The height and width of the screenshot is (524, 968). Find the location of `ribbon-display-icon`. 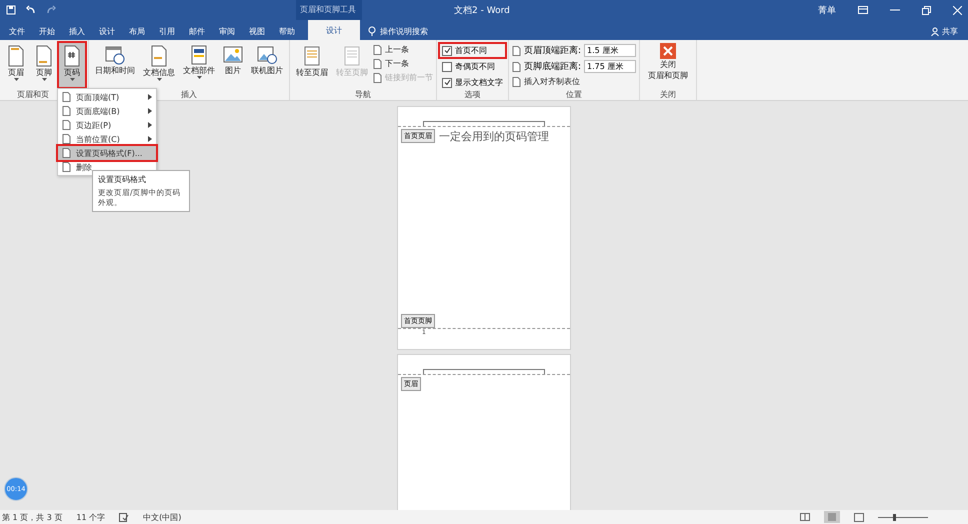

ribbon-display-icon is located at coordinates (863, 10).